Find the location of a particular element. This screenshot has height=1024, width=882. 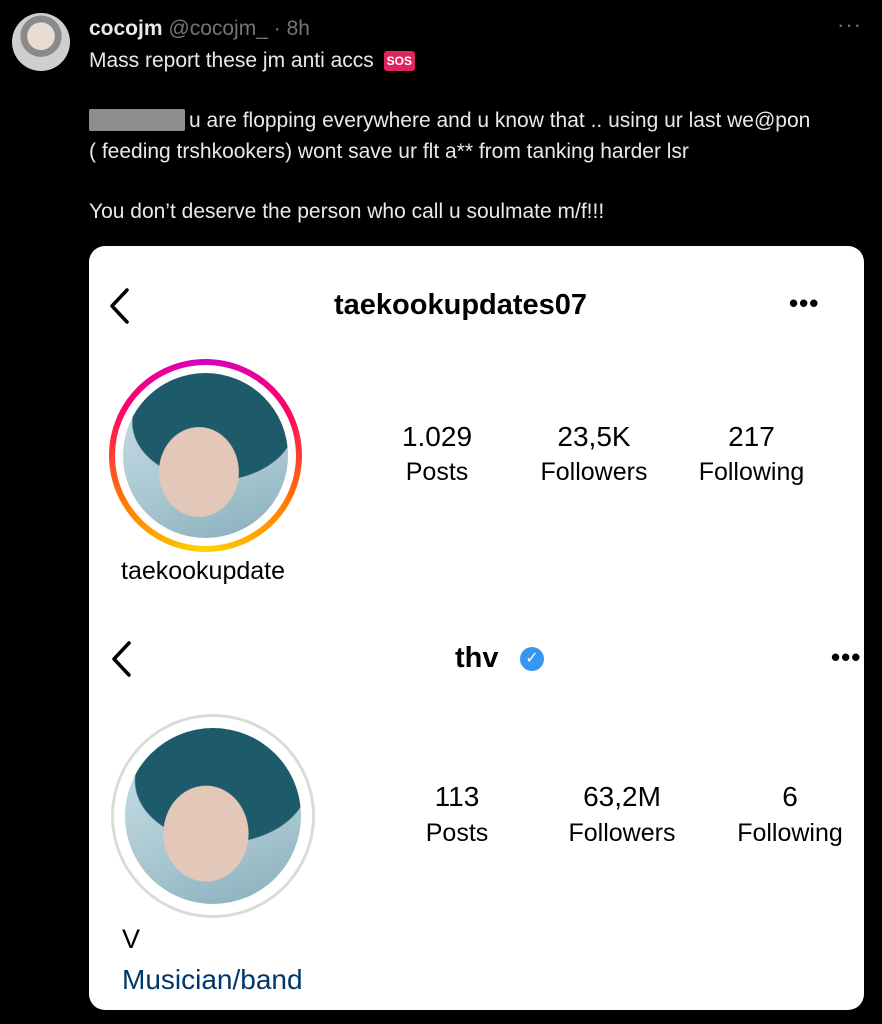

tweet-header: cocojm @cocojm_ · 8h is located at coordinates (199, 29).